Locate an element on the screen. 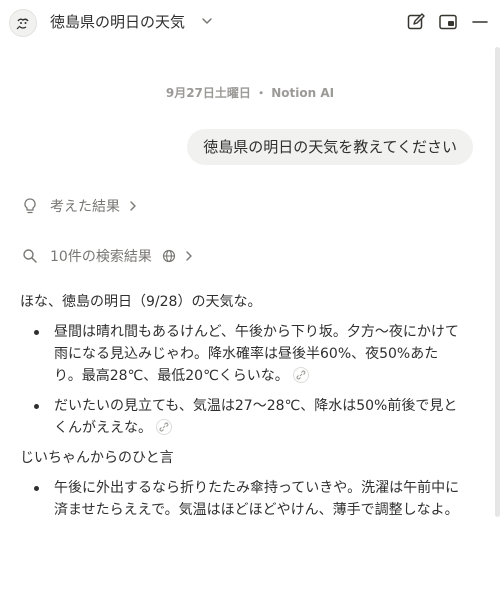 This screenshot has height=602, width=500. search-results-label: 10件の検索結果 is located at coordinates (101, 257).